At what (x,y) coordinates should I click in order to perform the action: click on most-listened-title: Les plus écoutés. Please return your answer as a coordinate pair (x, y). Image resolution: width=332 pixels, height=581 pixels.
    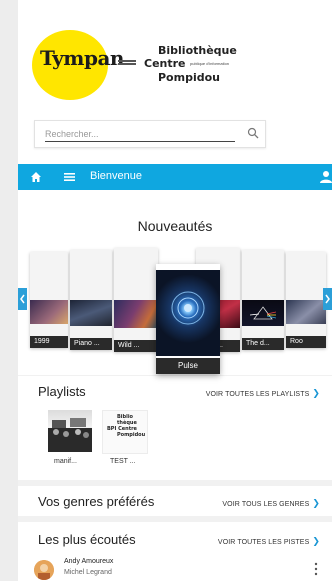
    Looking at the image, I should click on (87, 539).